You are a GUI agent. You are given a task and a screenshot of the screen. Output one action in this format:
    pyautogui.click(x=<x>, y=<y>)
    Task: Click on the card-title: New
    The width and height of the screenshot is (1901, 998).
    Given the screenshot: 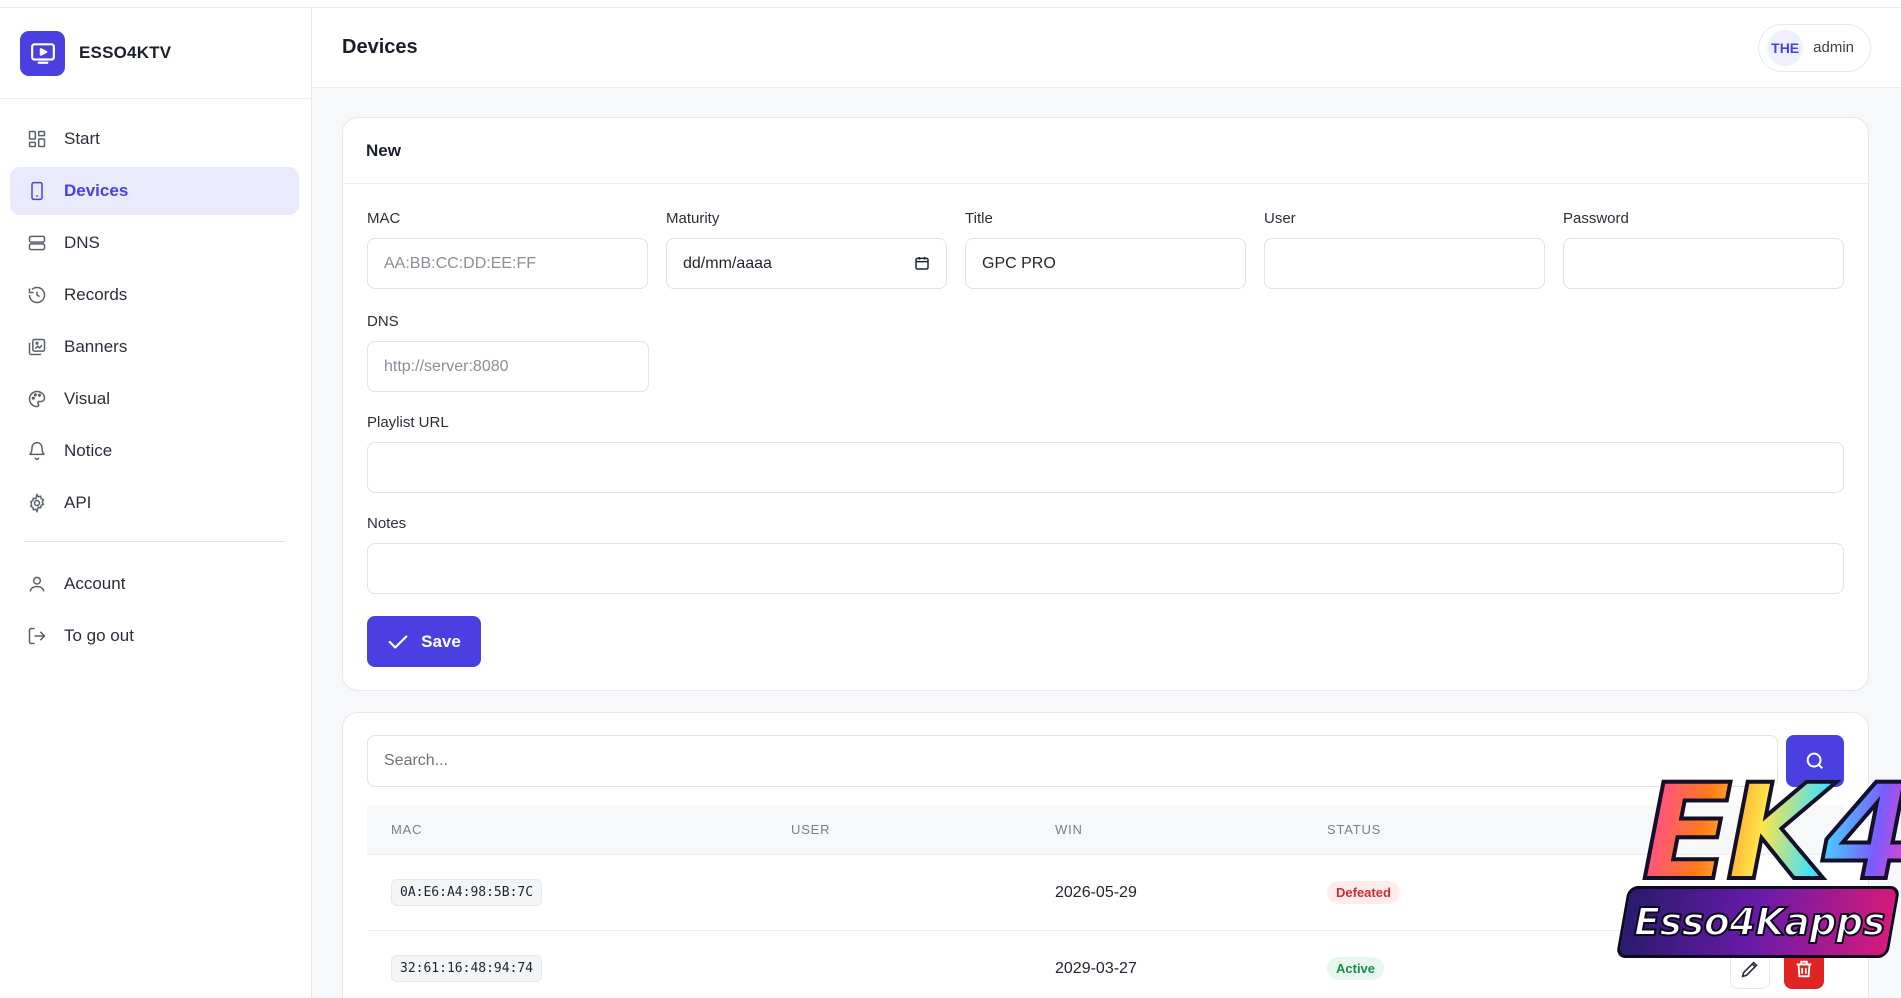 What is the action you would take?
    pyautogui.click(x=1105, y=151)
    